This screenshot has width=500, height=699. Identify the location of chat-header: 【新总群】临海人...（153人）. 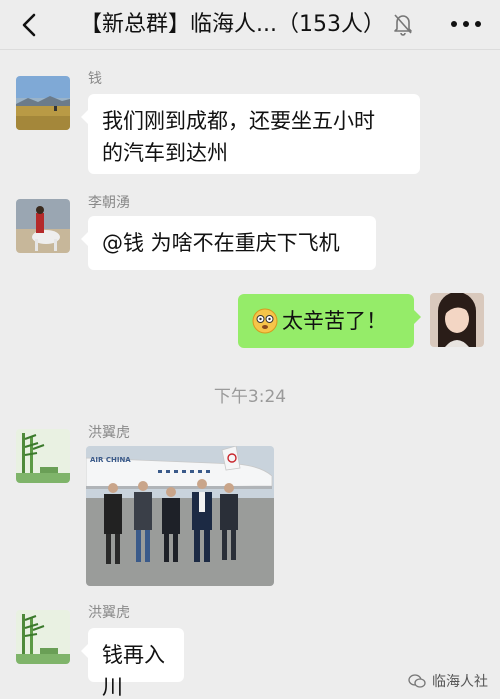
(250, 25).